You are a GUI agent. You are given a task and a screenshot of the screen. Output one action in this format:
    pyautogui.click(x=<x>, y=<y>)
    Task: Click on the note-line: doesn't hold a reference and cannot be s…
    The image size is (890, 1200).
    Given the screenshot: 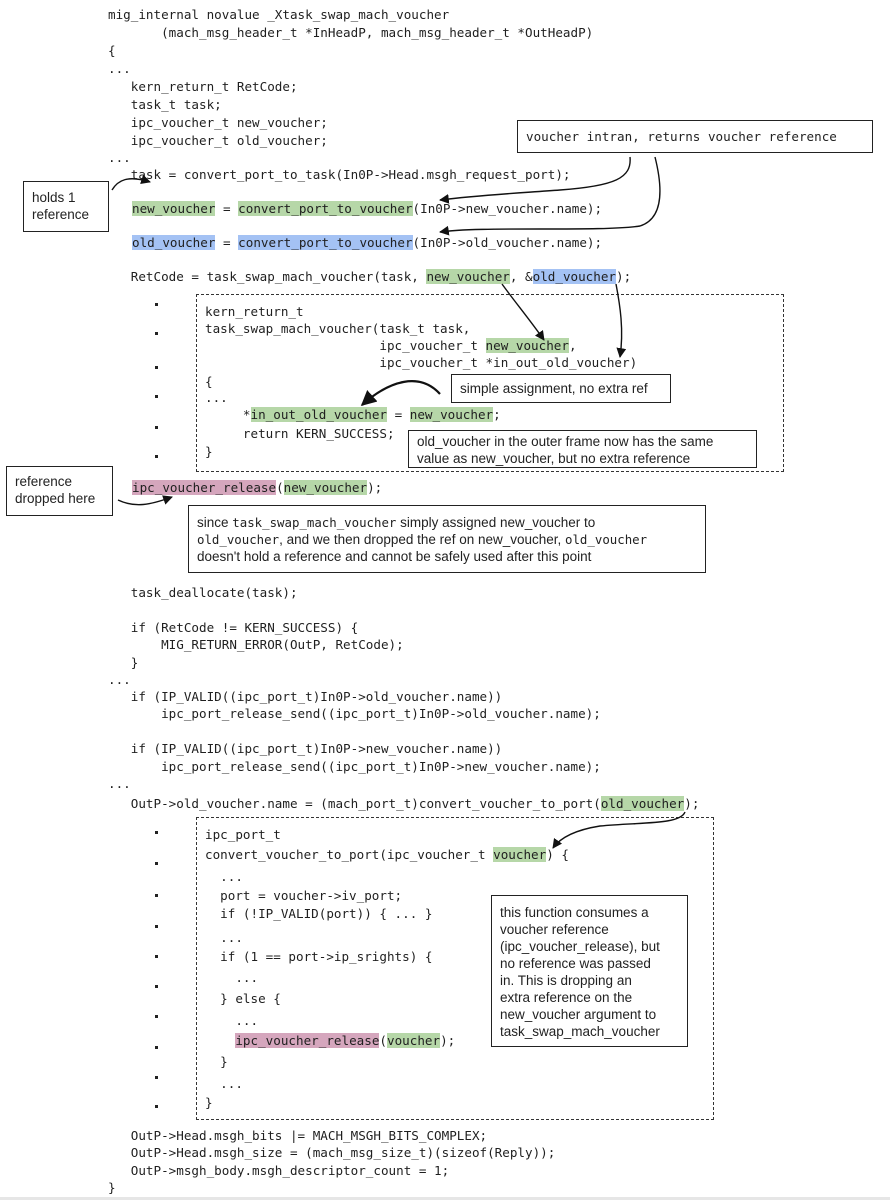 What is the action you would take?
    pyautogui.click(x=394, y=556)
    